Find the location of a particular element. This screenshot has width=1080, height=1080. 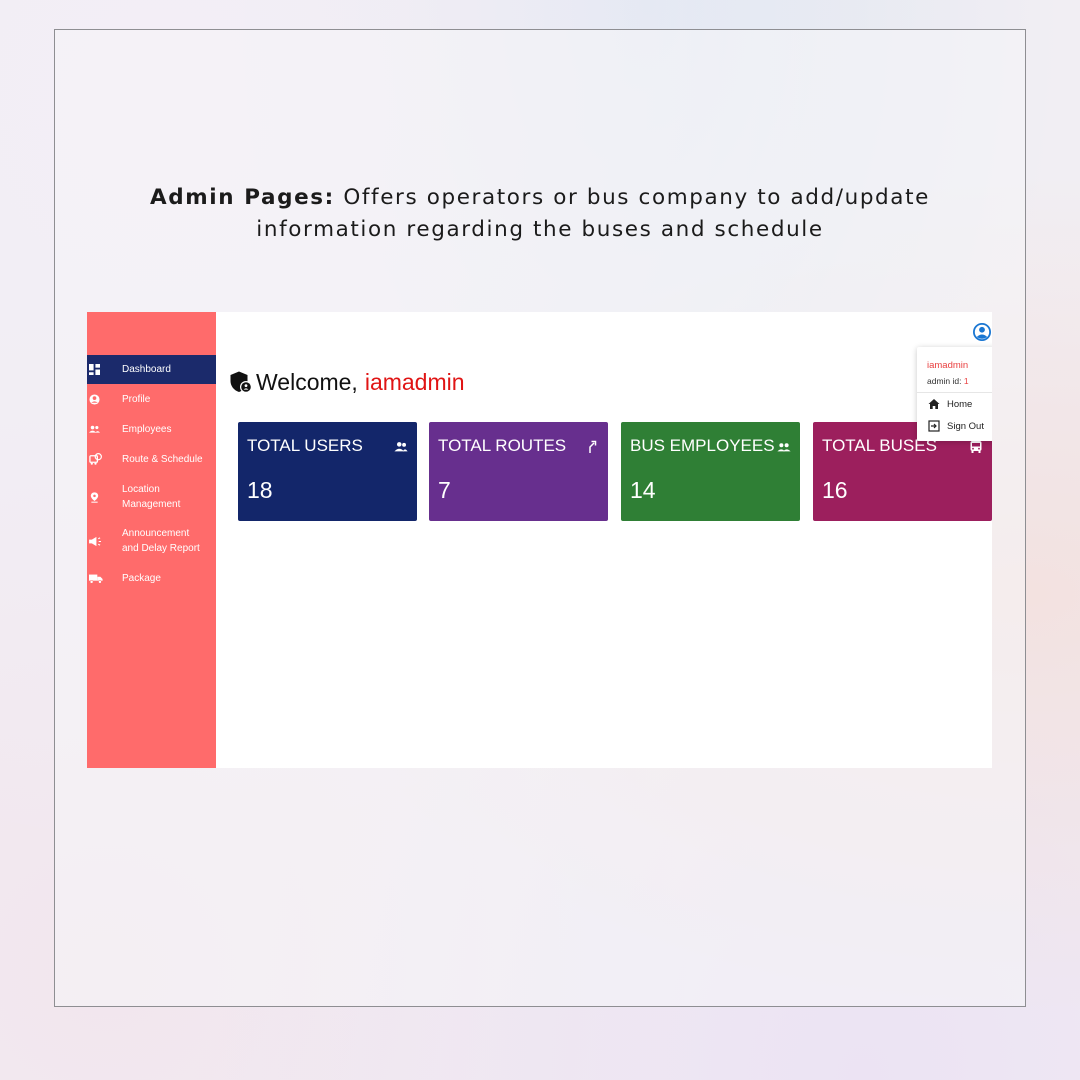

sidebar-item-label-line1: Location is located at coordinates (141, 489).